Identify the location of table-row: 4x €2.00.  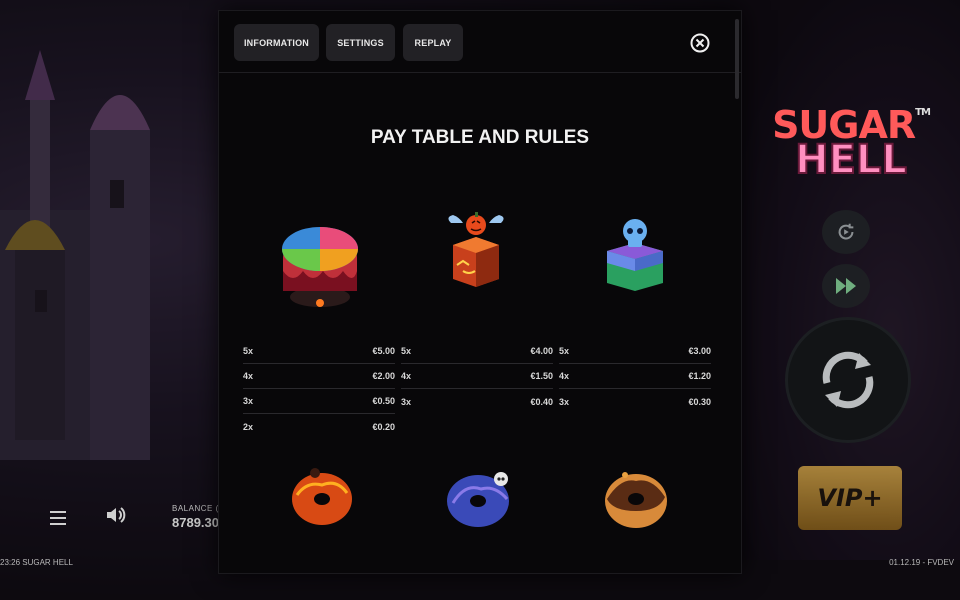
(319, 376).